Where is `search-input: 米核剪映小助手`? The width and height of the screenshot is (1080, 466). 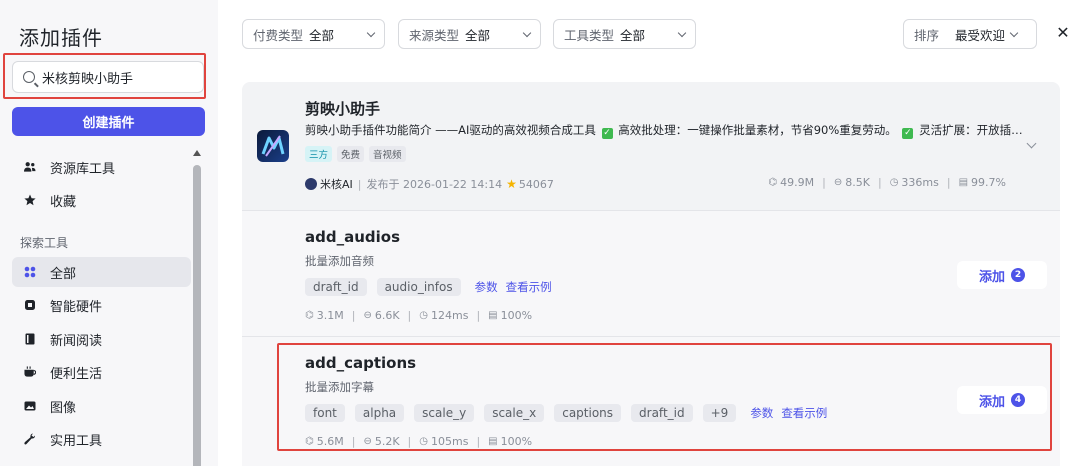 search-input: 米核剪映小助手 is located at coordinates (108, 77).